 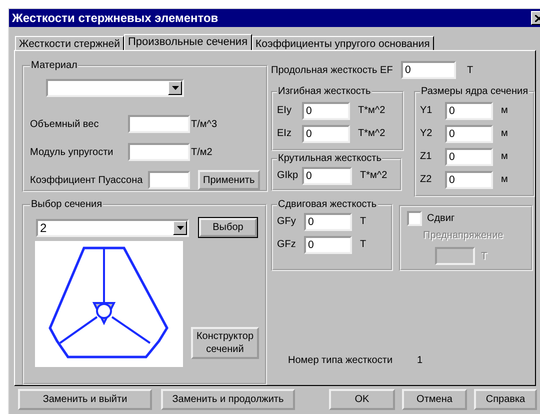 What do you see at coordinates (434, 399) in the screenshot?
I see `dialog-button: Отмена` at bounding box center [434, 399].